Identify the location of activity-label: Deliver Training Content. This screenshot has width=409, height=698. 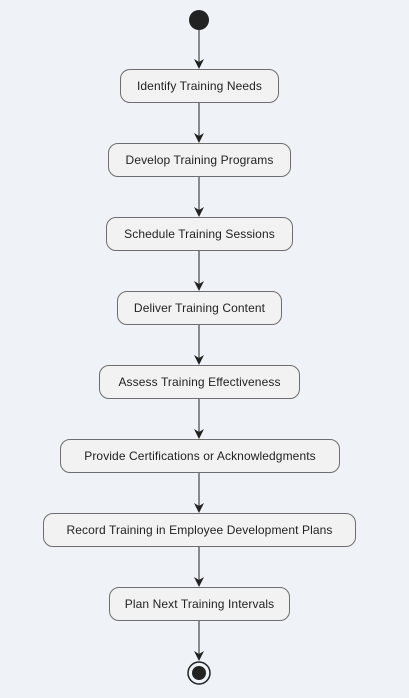
(199, 308).